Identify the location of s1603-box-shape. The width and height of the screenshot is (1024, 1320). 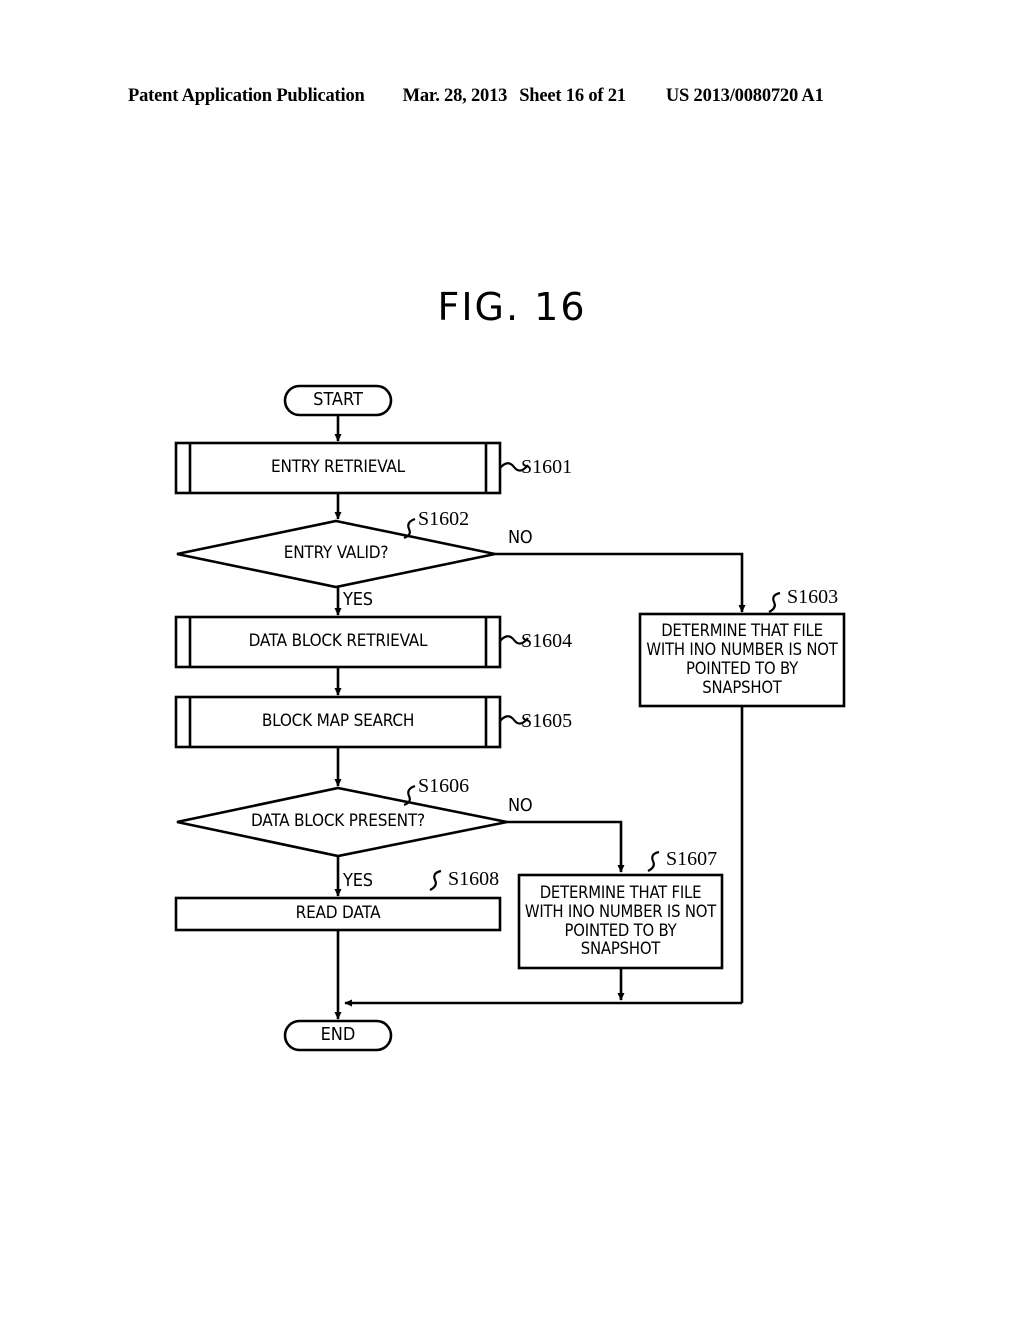
(742, 660).